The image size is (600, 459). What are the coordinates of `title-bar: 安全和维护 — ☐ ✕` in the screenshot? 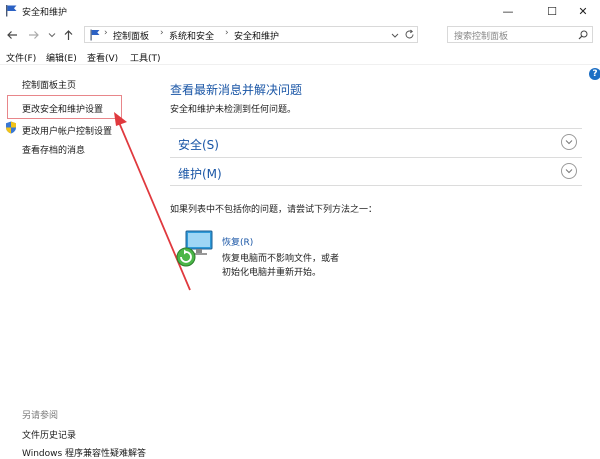 It's located at (300, 11).